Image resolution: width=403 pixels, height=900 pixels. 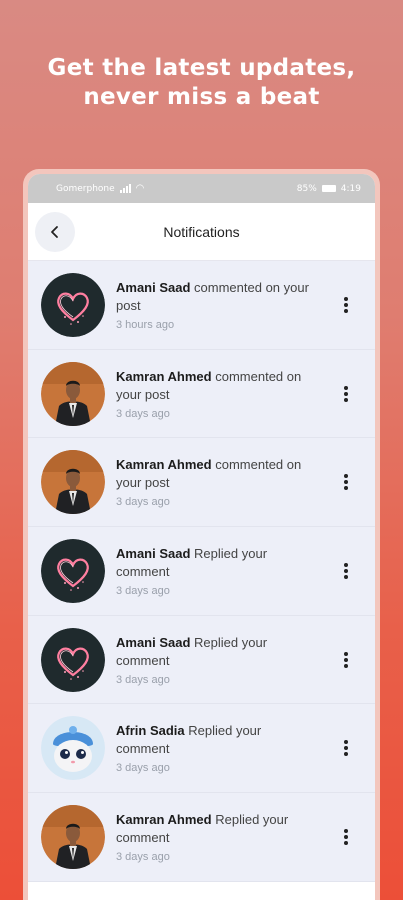 What do you see at coordinates (85, 188) in the screenshot?
I see `carrier-label: Gomerphone` at bounding box center [85, 188].